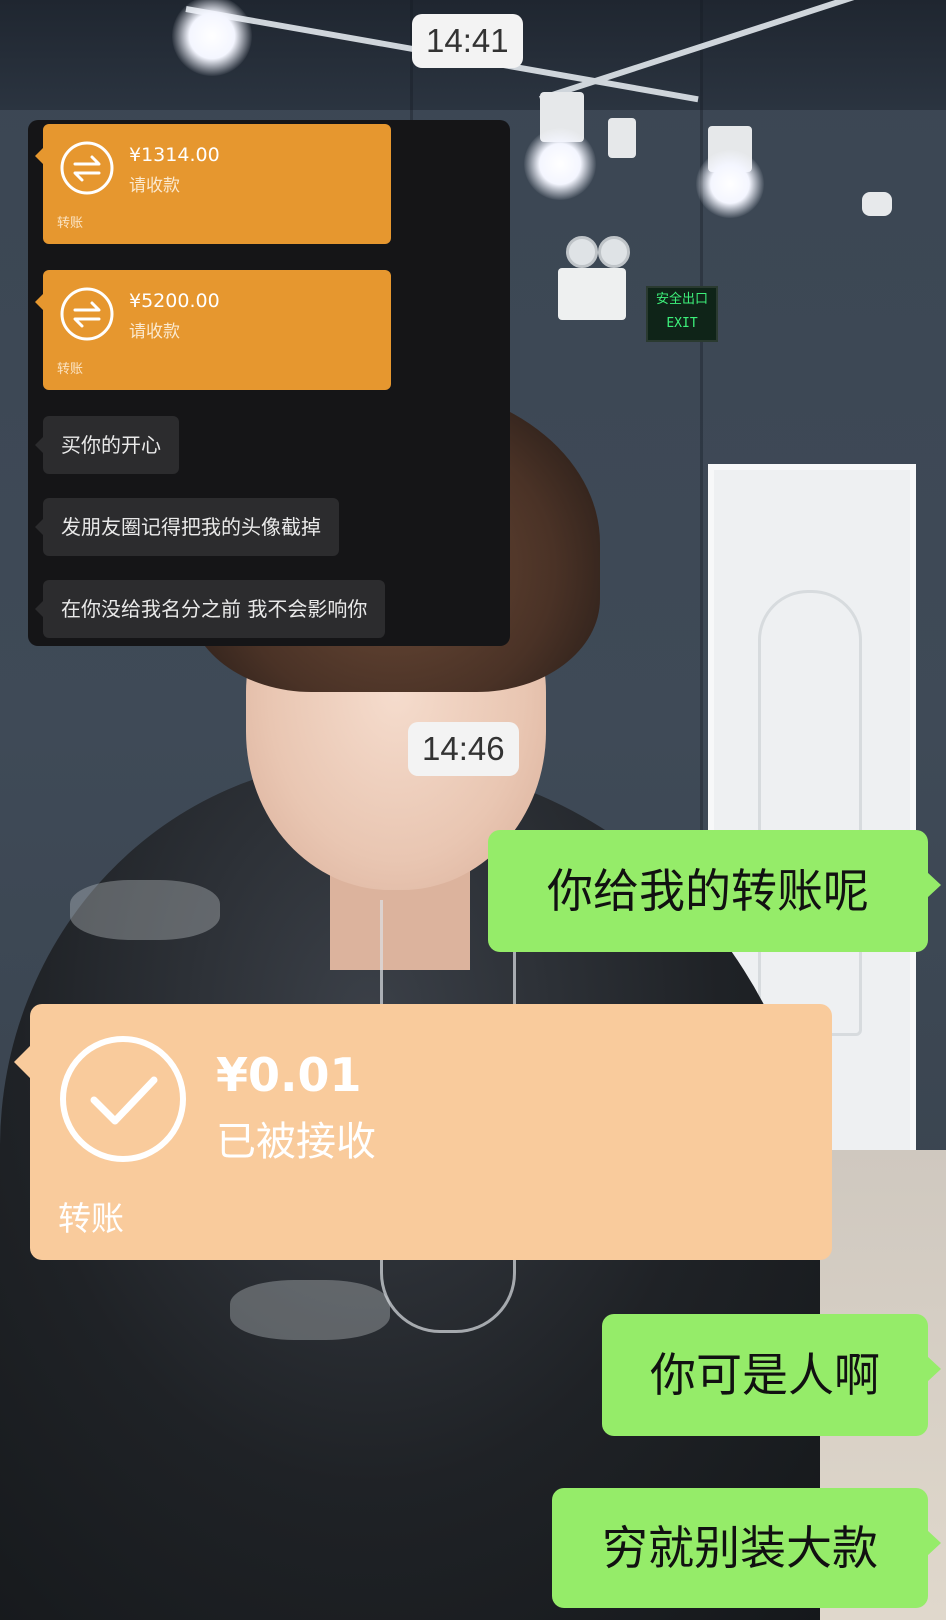  Describe the element at coordinates (594, 278) in the screenshot. I see `emergency-light` at that location.